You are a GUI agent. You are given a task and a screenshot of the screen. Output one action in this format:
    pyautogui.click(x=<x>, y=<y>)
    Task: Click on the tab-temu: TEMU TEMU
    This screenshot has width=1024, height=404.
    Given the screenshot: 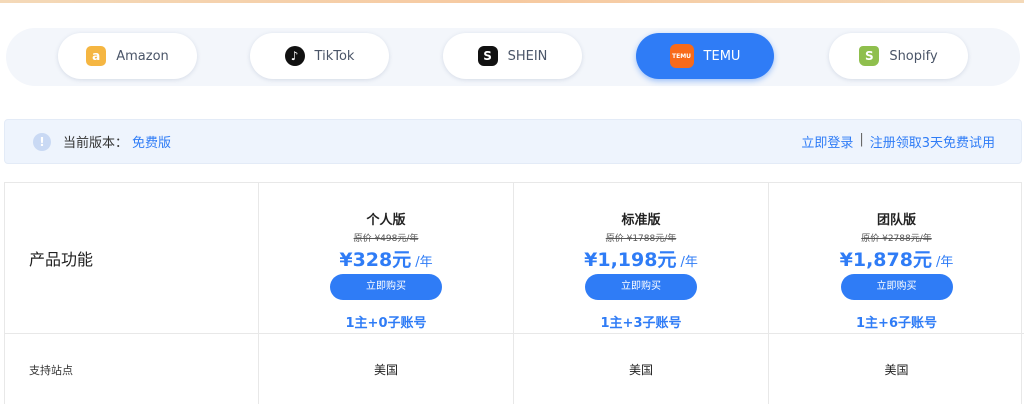 What is the action you would take?
    pyautogui.click(x=705, y=56)
    